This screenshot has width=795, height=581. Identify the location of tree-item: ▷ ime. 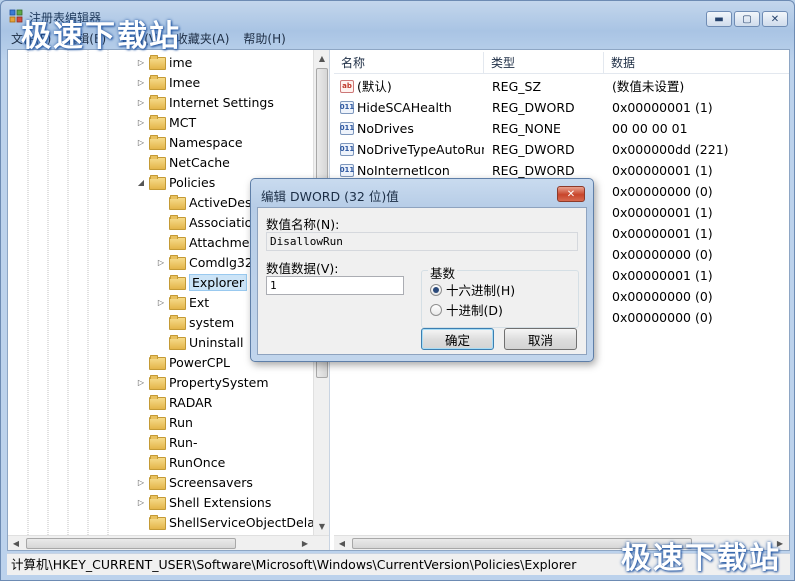
(164, 62).